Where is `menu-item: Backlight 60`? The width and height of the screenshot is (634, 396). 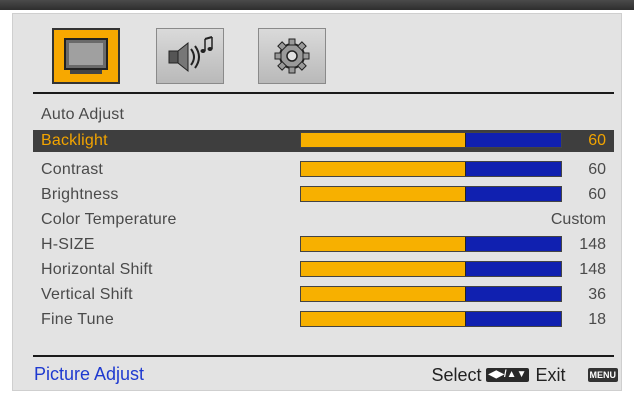 menu-item: Backlight 60 is located at coordinates (323, 141).